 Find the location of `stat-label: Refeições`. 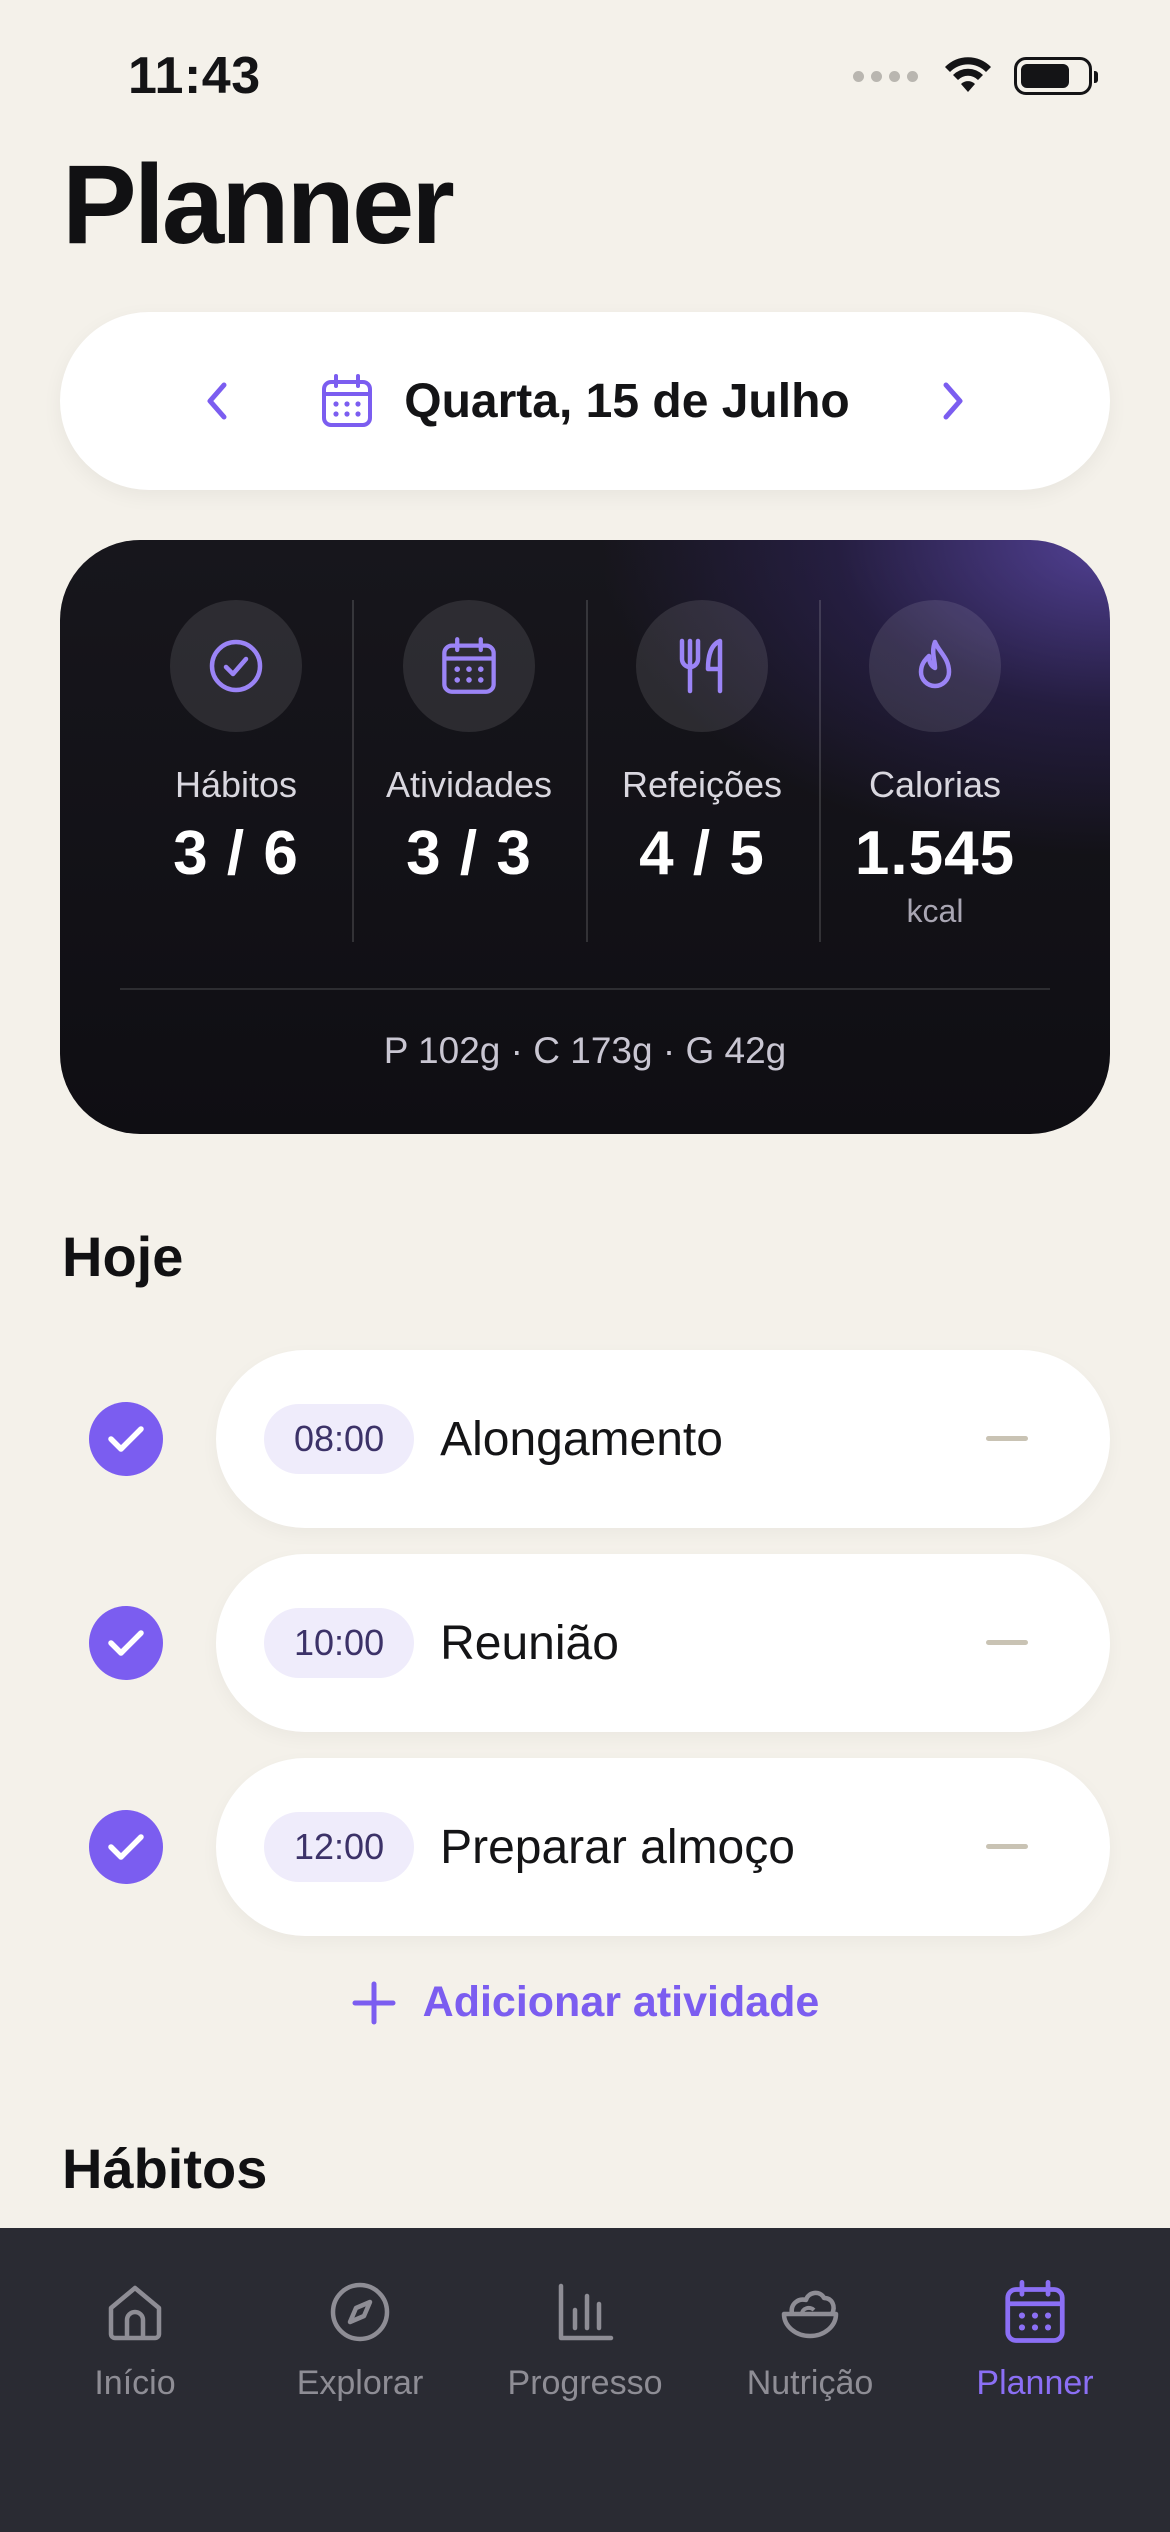

stat-label: Refeições is located at coordinates (702, 784).